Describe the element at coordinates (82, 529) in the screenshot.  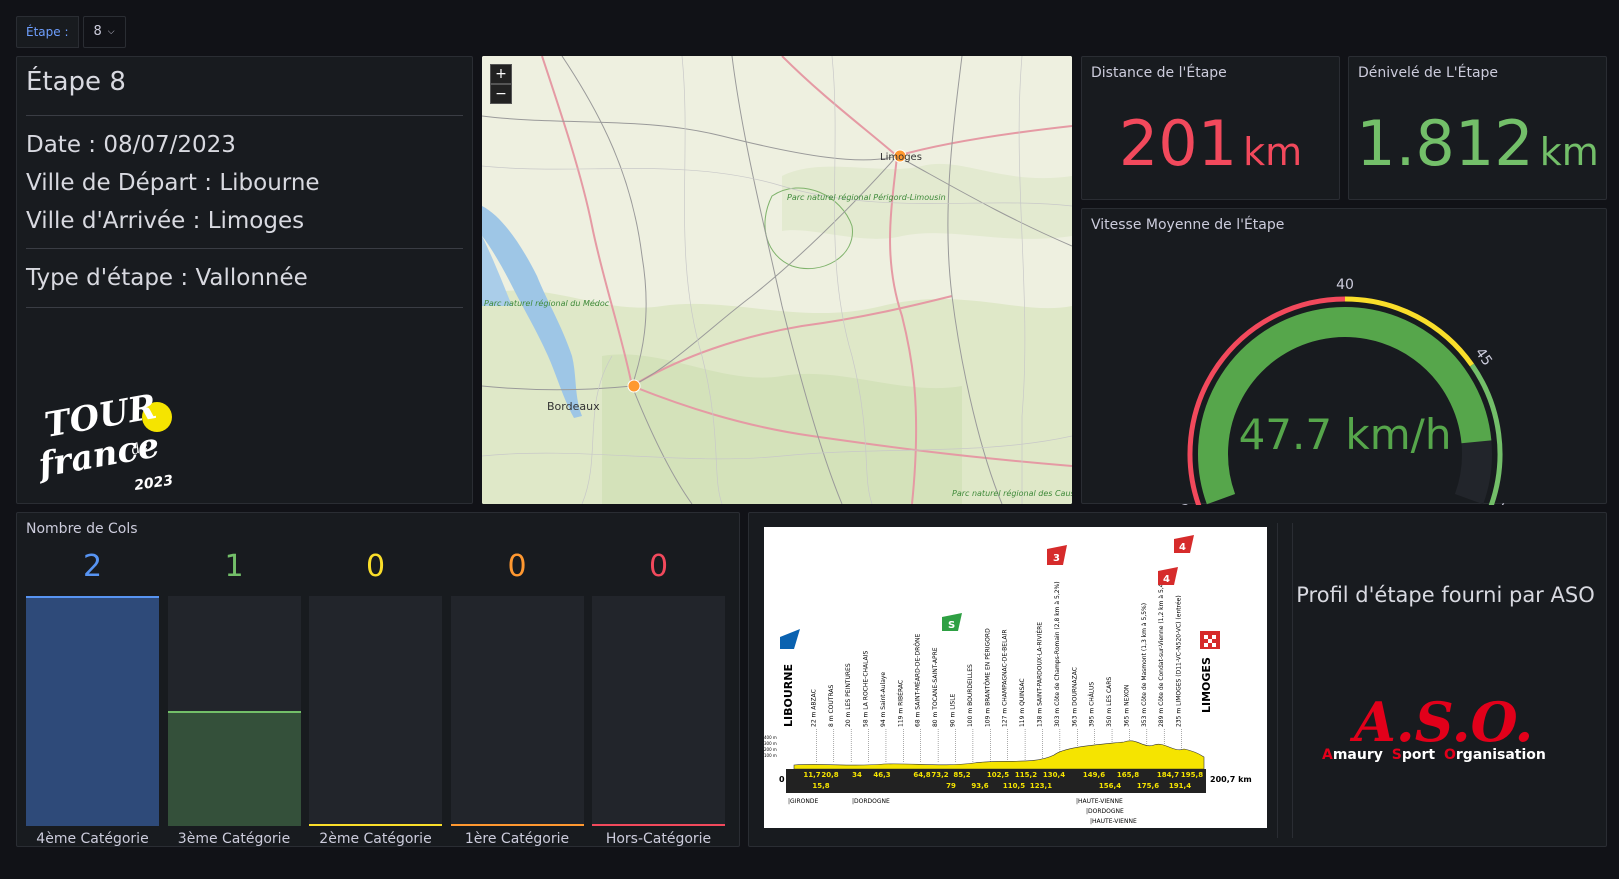
I see `cols-title: Nombre de Cols` at that location.